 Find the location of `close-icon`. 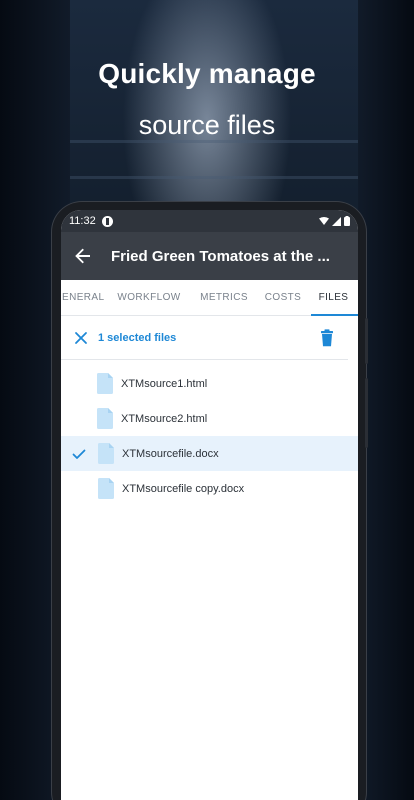

close-icon is located at coordinates (81, 338).